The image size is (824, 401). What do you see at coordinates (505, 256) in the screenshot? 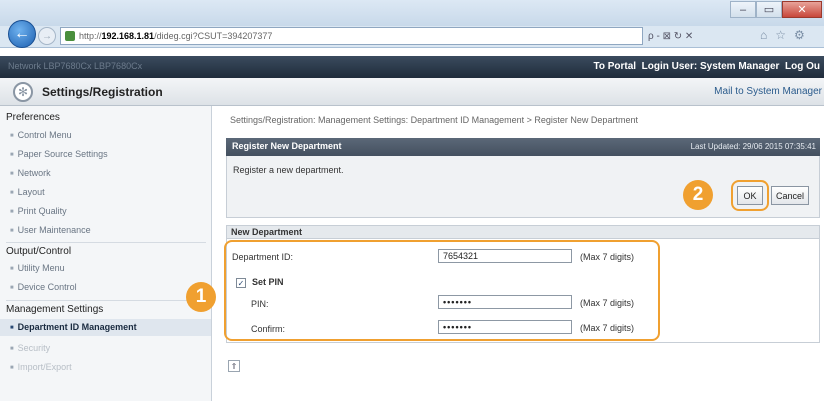
I see `department-id-field: 7654321` at bounding box center [505, 256].